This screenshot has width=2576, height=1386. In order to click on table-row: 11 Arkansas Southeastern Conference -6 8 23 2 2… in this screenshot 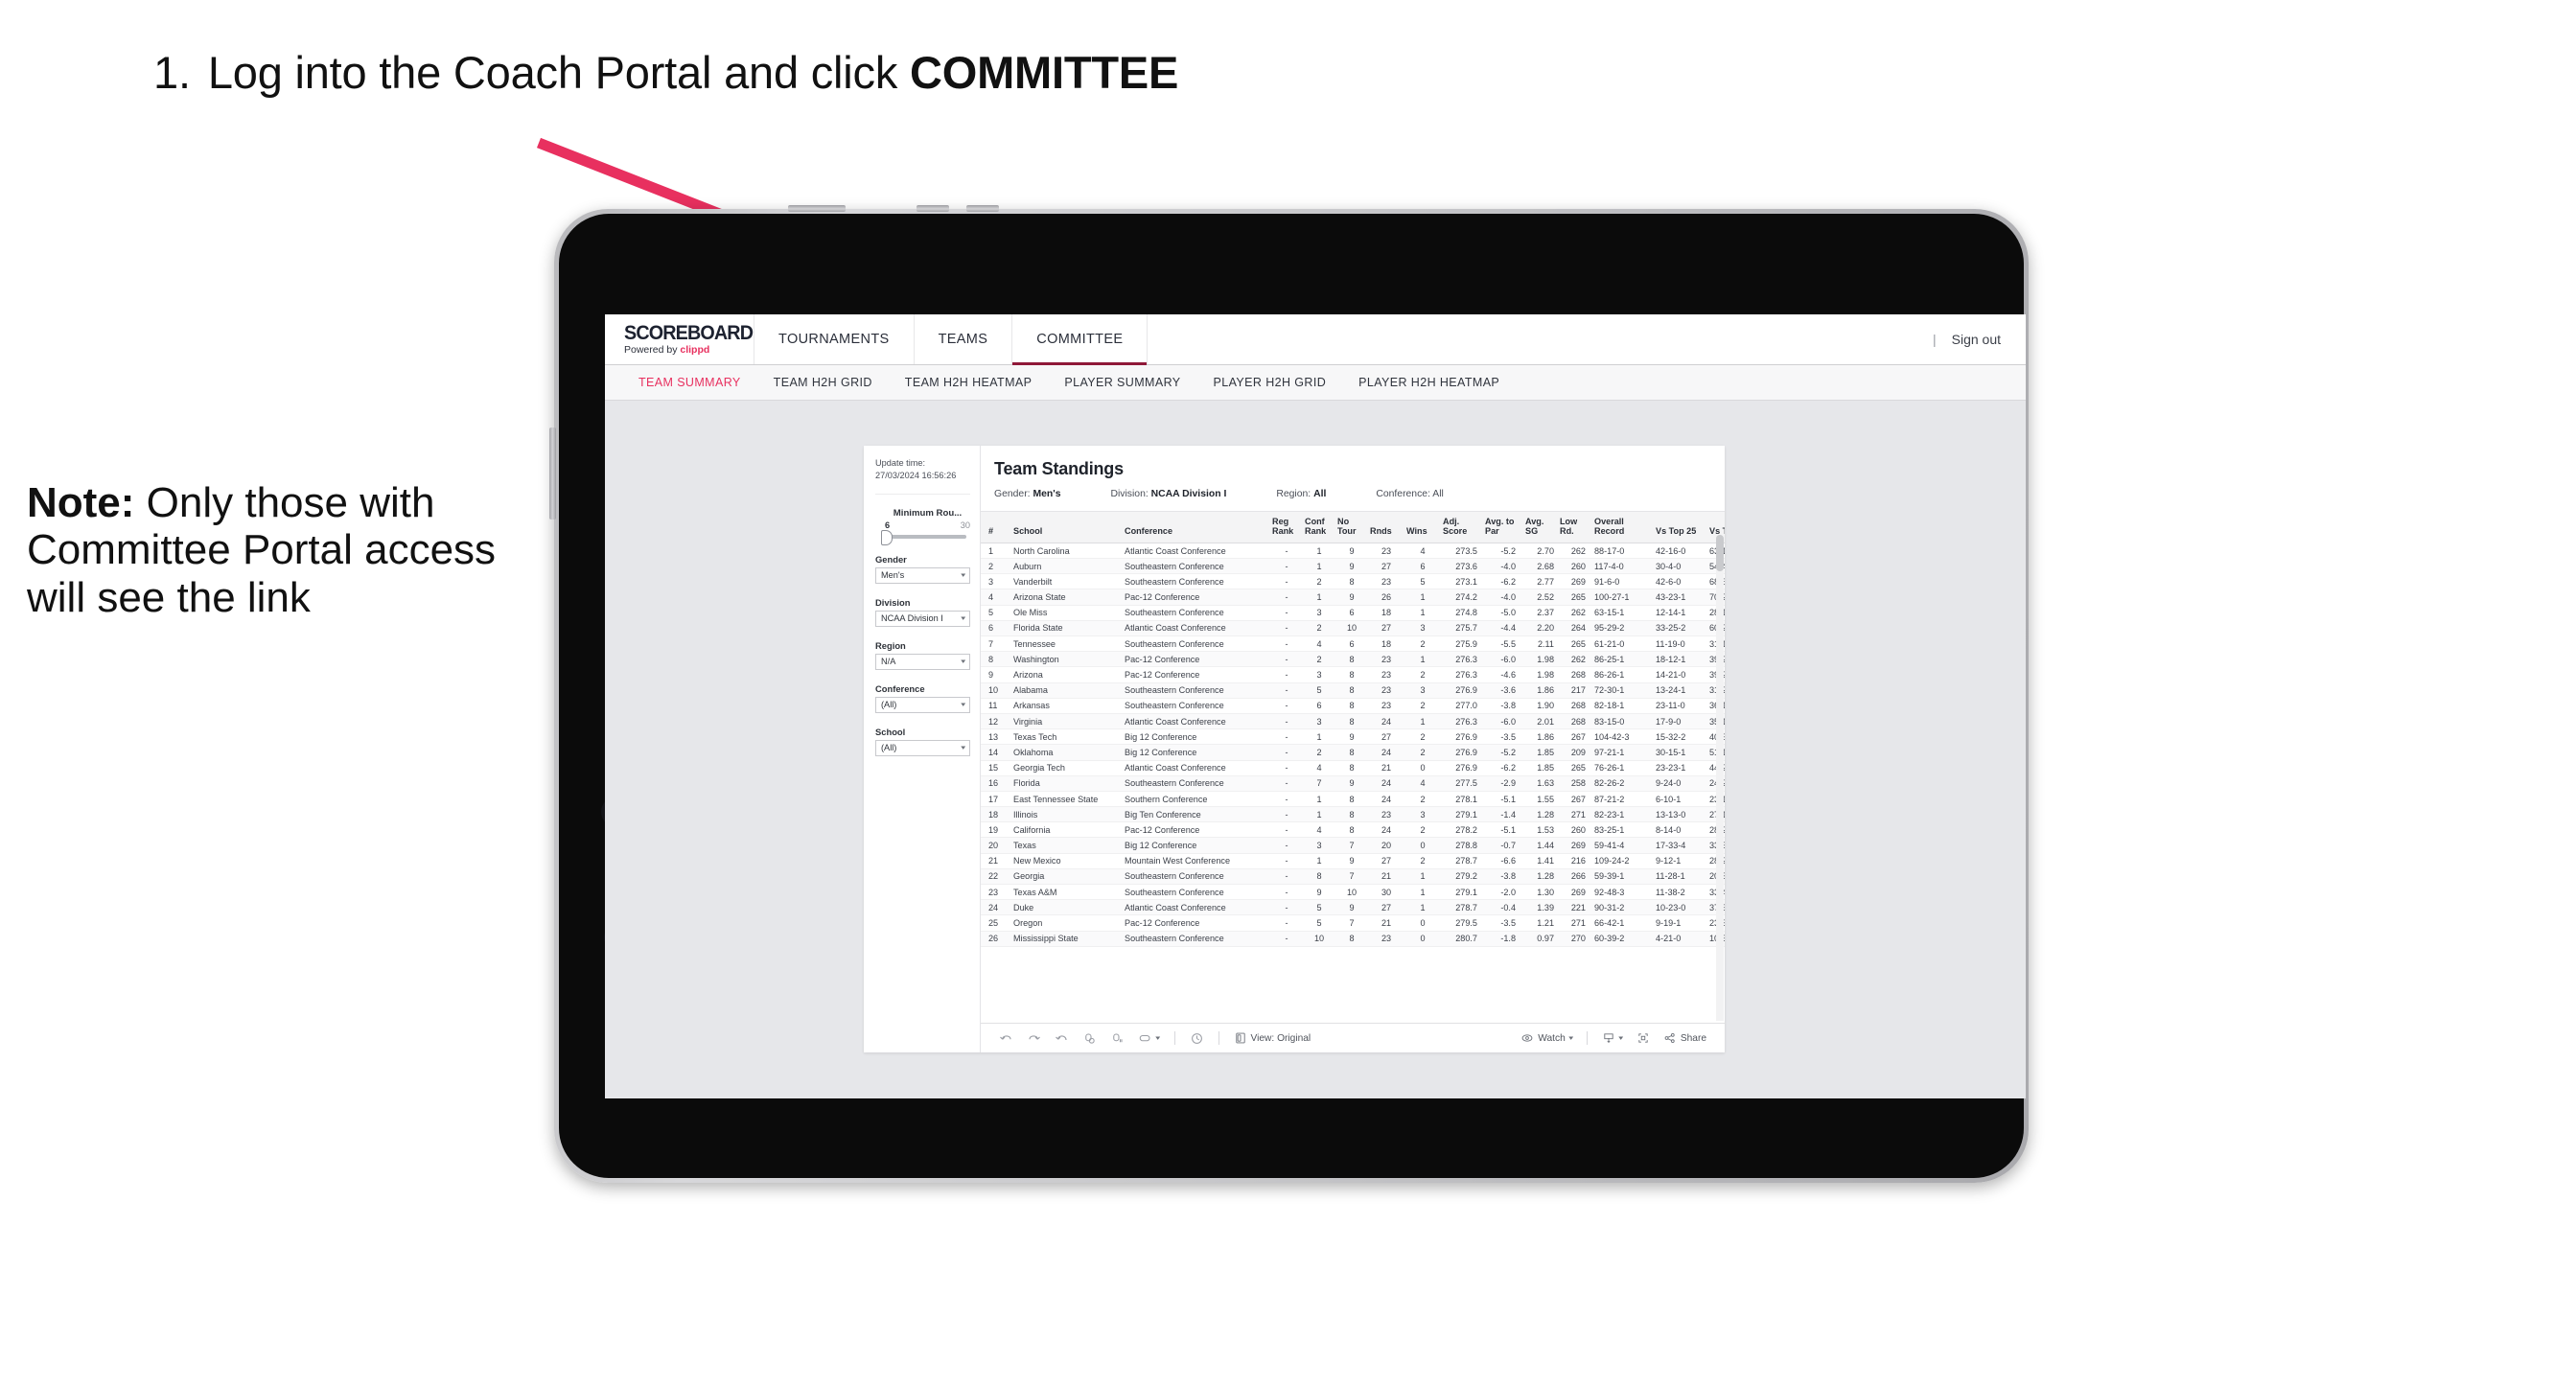, I will do `click(1353, 706)`.